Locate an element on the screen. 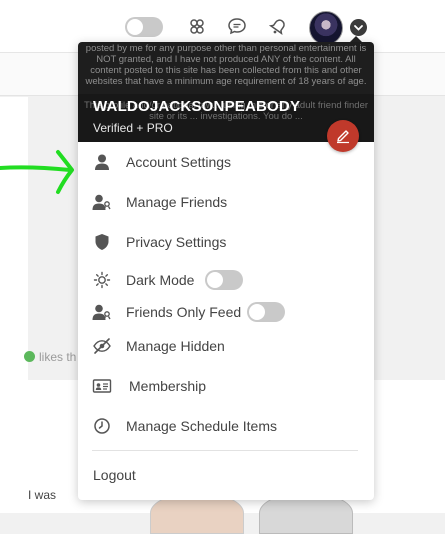 This screenshot has width=445, height=534. chevron-down-icon is located at coordinates (358, 28).